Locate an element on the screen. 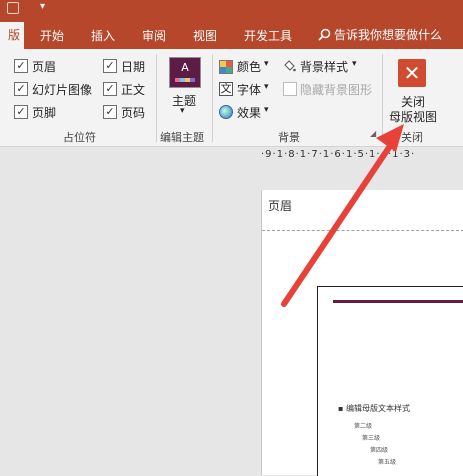 Image resolution: width=463 pixels, height=476 pixels. title-rule is located at coordinates (398, 301).